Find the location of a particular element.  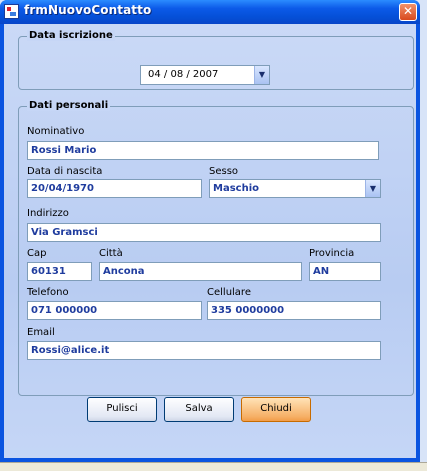

registration-group-title: Data iscrizione is located at coordinates (71, 35).